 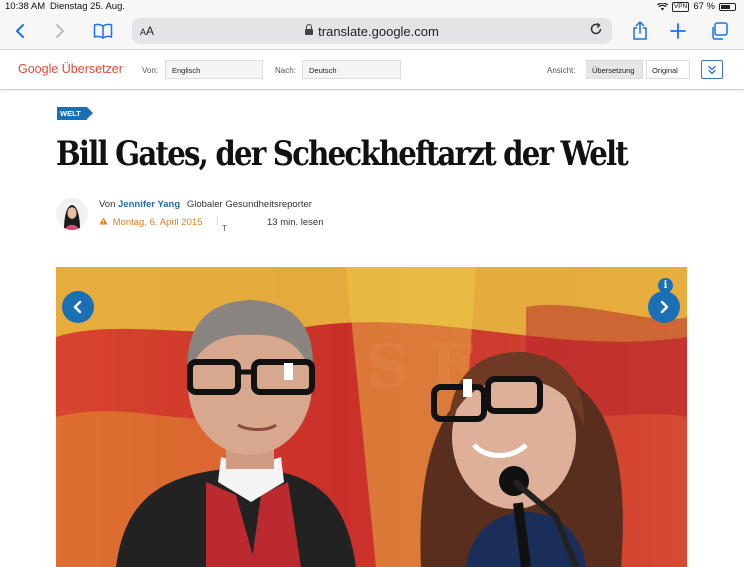 What do you see at coordinates (285, 70) in the screenshot?
I see `to-label: Nach:` at bounding box center [285, 70].